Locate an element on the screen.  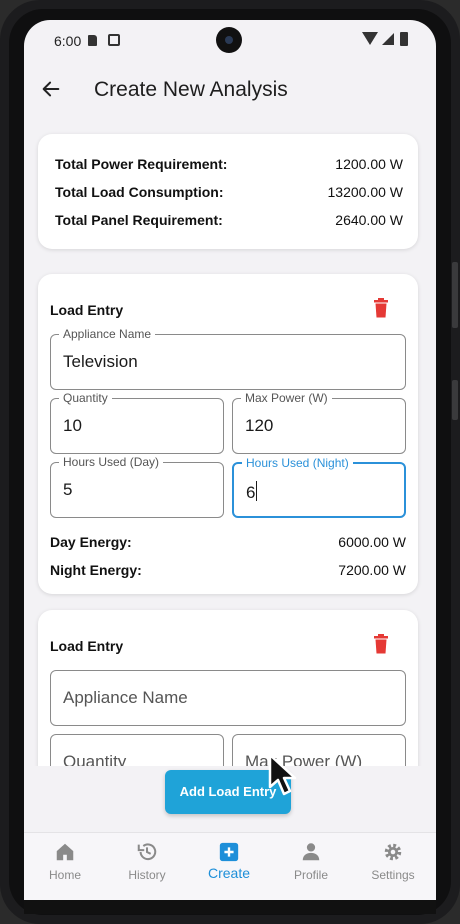
nav-item-create: Create is located at coordinates (229, 866).